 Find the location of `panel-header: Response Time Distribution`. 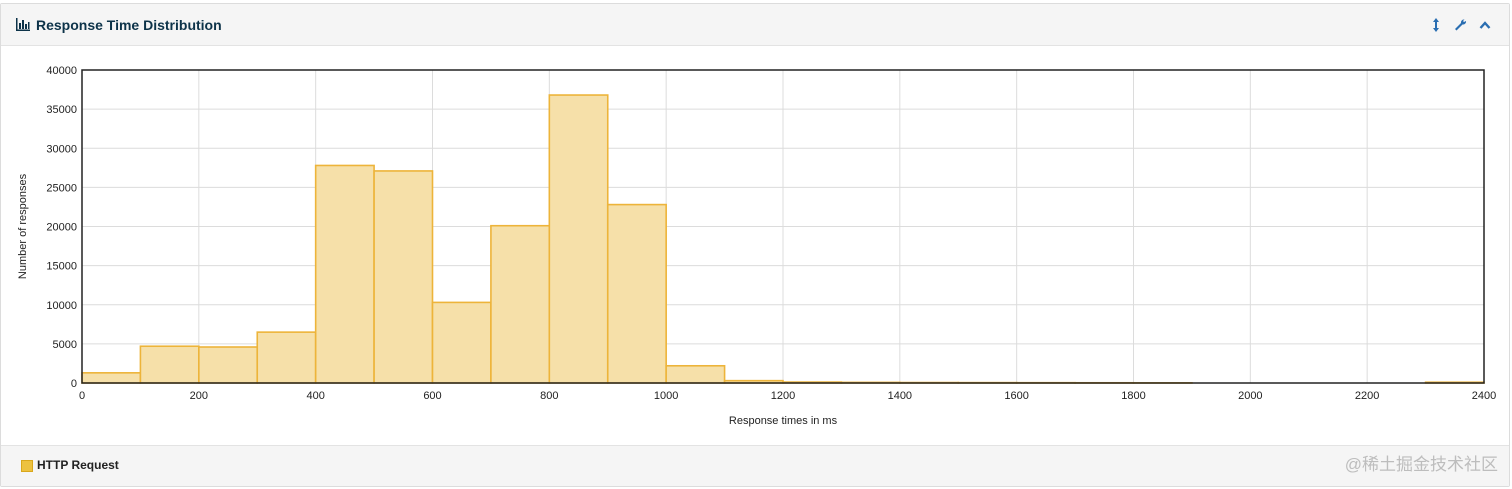

panel-header: Response Time Distribution is located at coordinates (755, 25).